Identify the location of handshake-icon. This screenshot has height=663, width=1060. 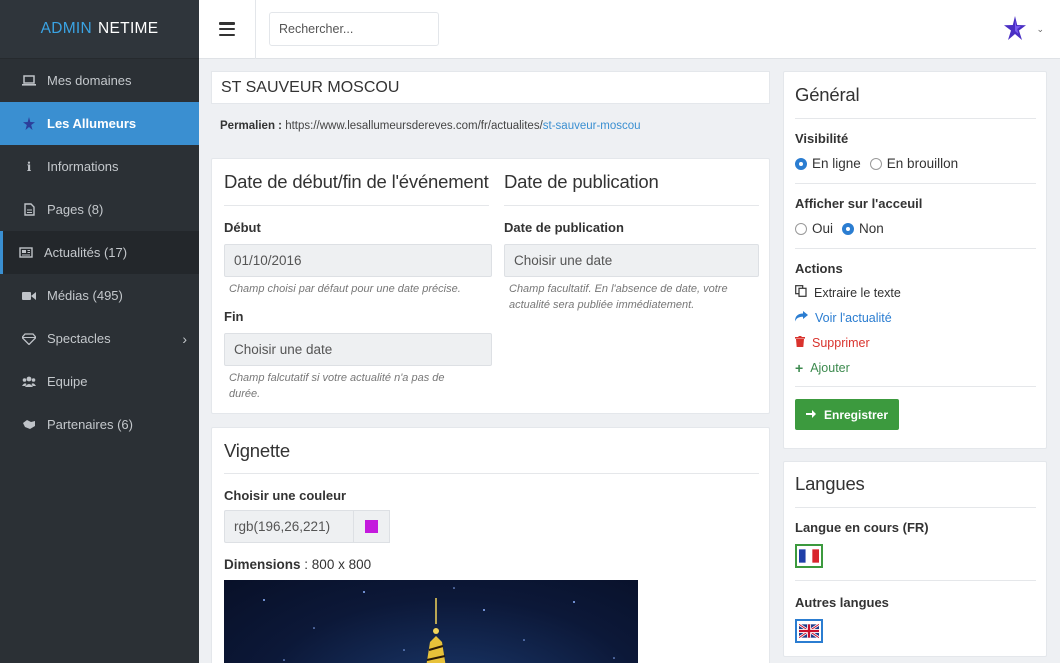
(29, 425).